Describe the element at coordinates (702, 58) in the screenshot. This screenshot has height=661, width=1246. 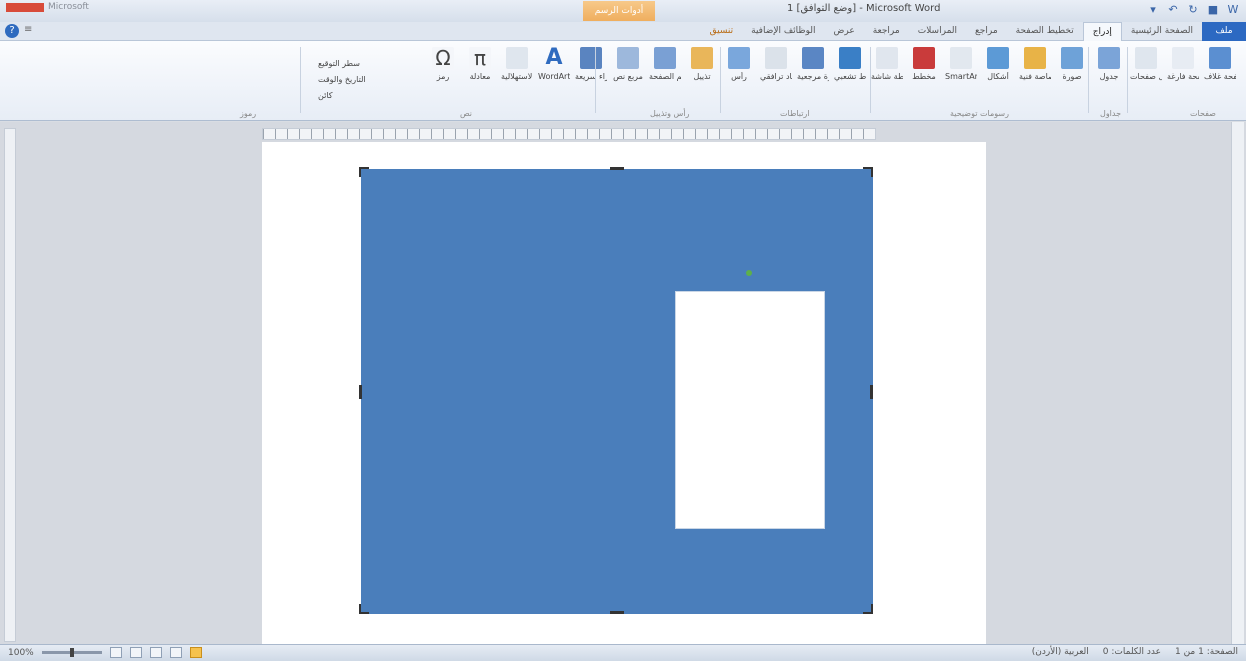
I see `footer-icon` at that location.